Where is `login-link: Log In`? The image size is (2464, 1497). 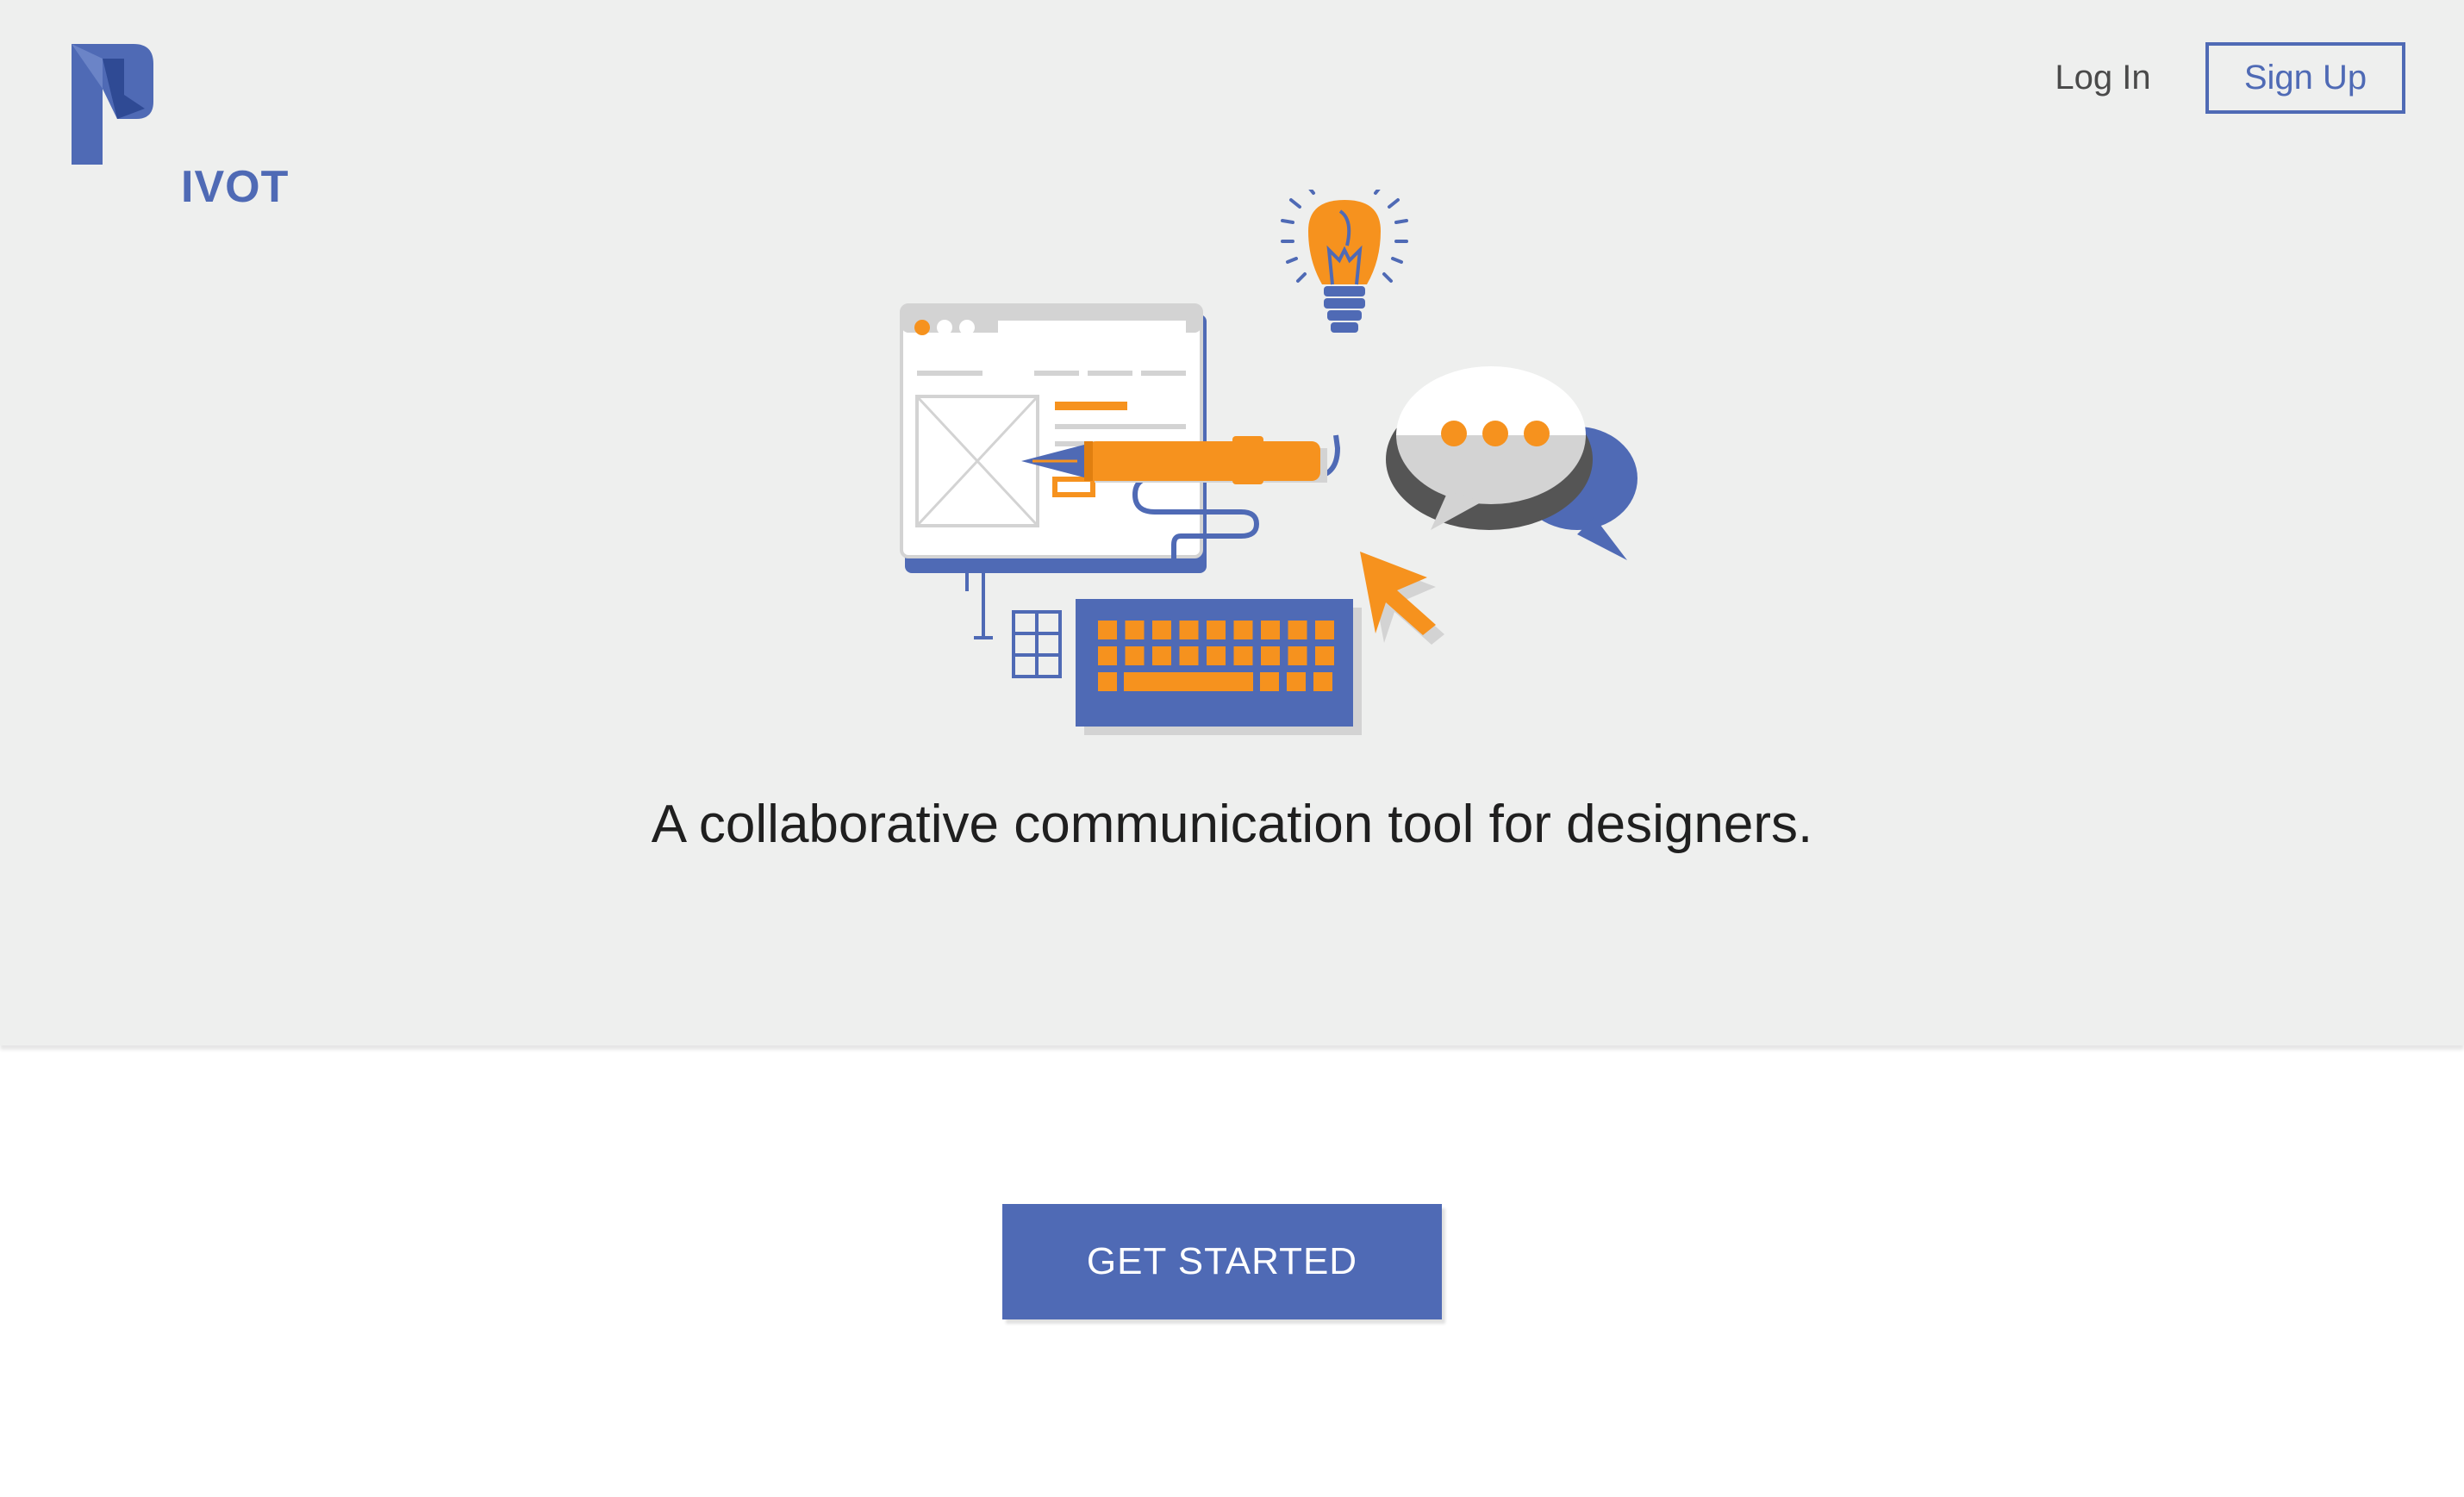
login-link: Log In is located at coordinates (2103, 77).